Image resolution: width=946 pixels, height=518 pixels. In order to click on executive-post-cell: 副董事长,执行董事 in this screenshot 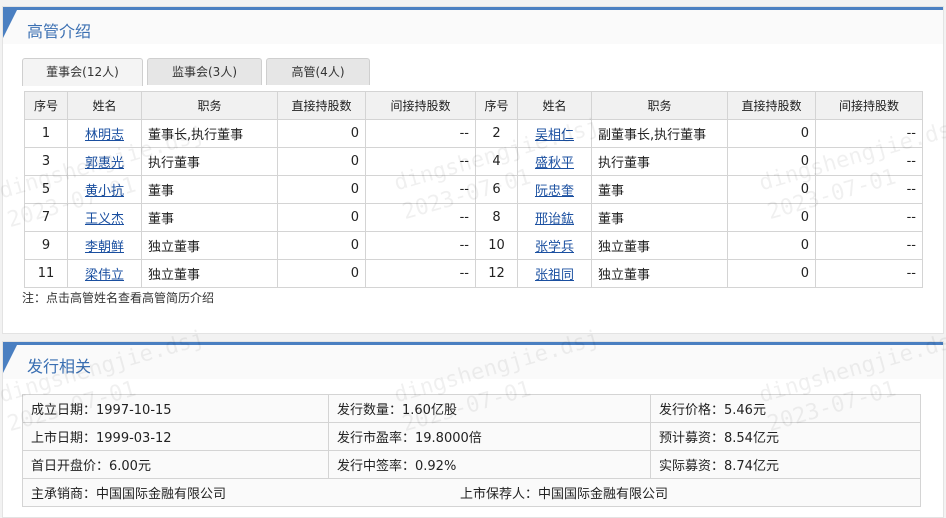, I will do `click(659, 133)`.